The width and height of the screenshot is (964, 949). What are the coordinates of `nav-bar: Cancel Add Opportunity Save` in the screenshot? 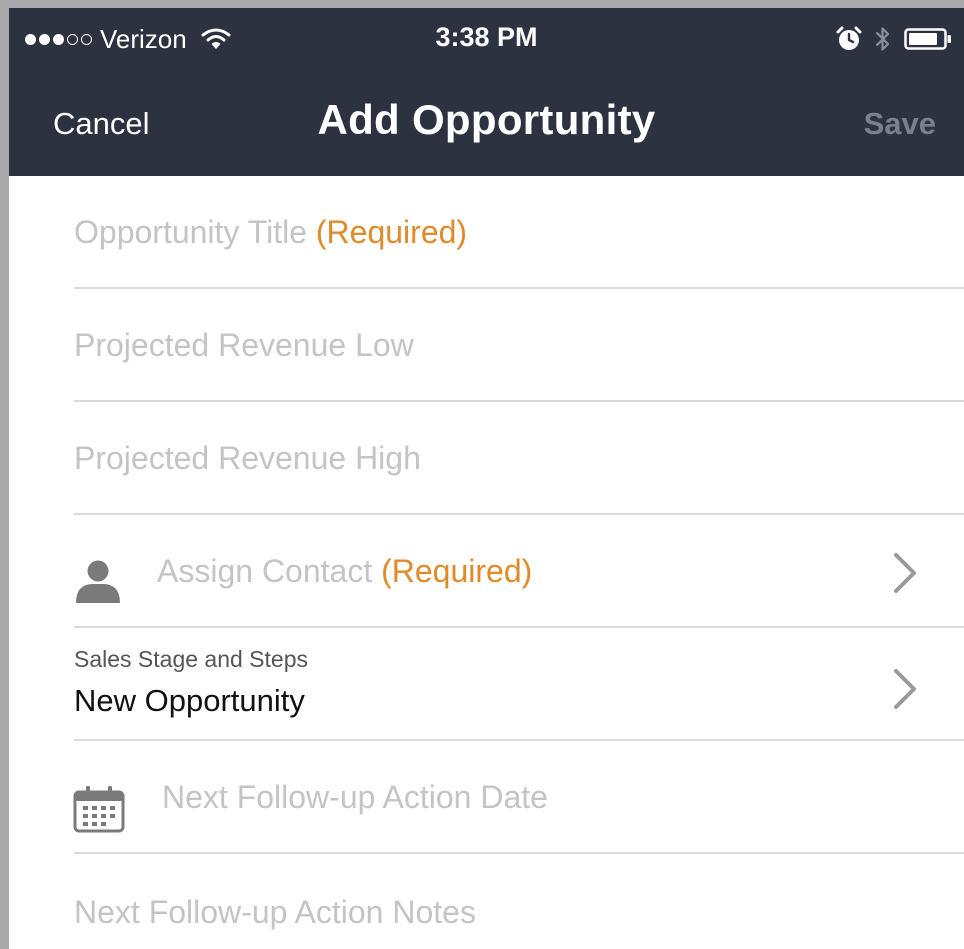 It's located at (486, 124).